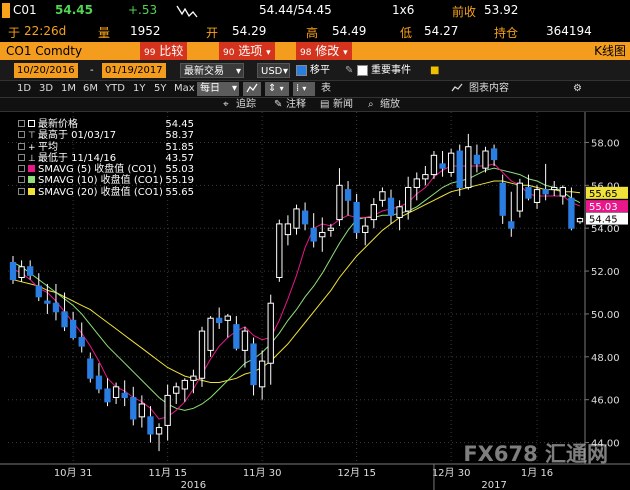 This screenshot has height=490, width=630. I want to click on y-tick-label: 50.00, so click(605, 315).